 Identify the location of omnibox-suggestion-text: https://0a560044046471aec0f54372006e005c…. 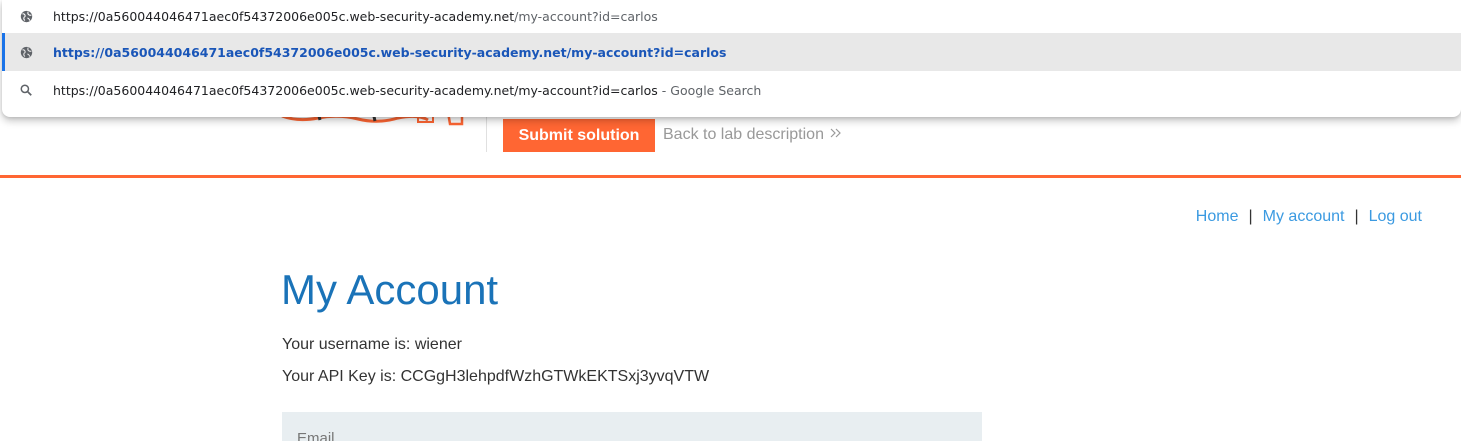
(355, 16).